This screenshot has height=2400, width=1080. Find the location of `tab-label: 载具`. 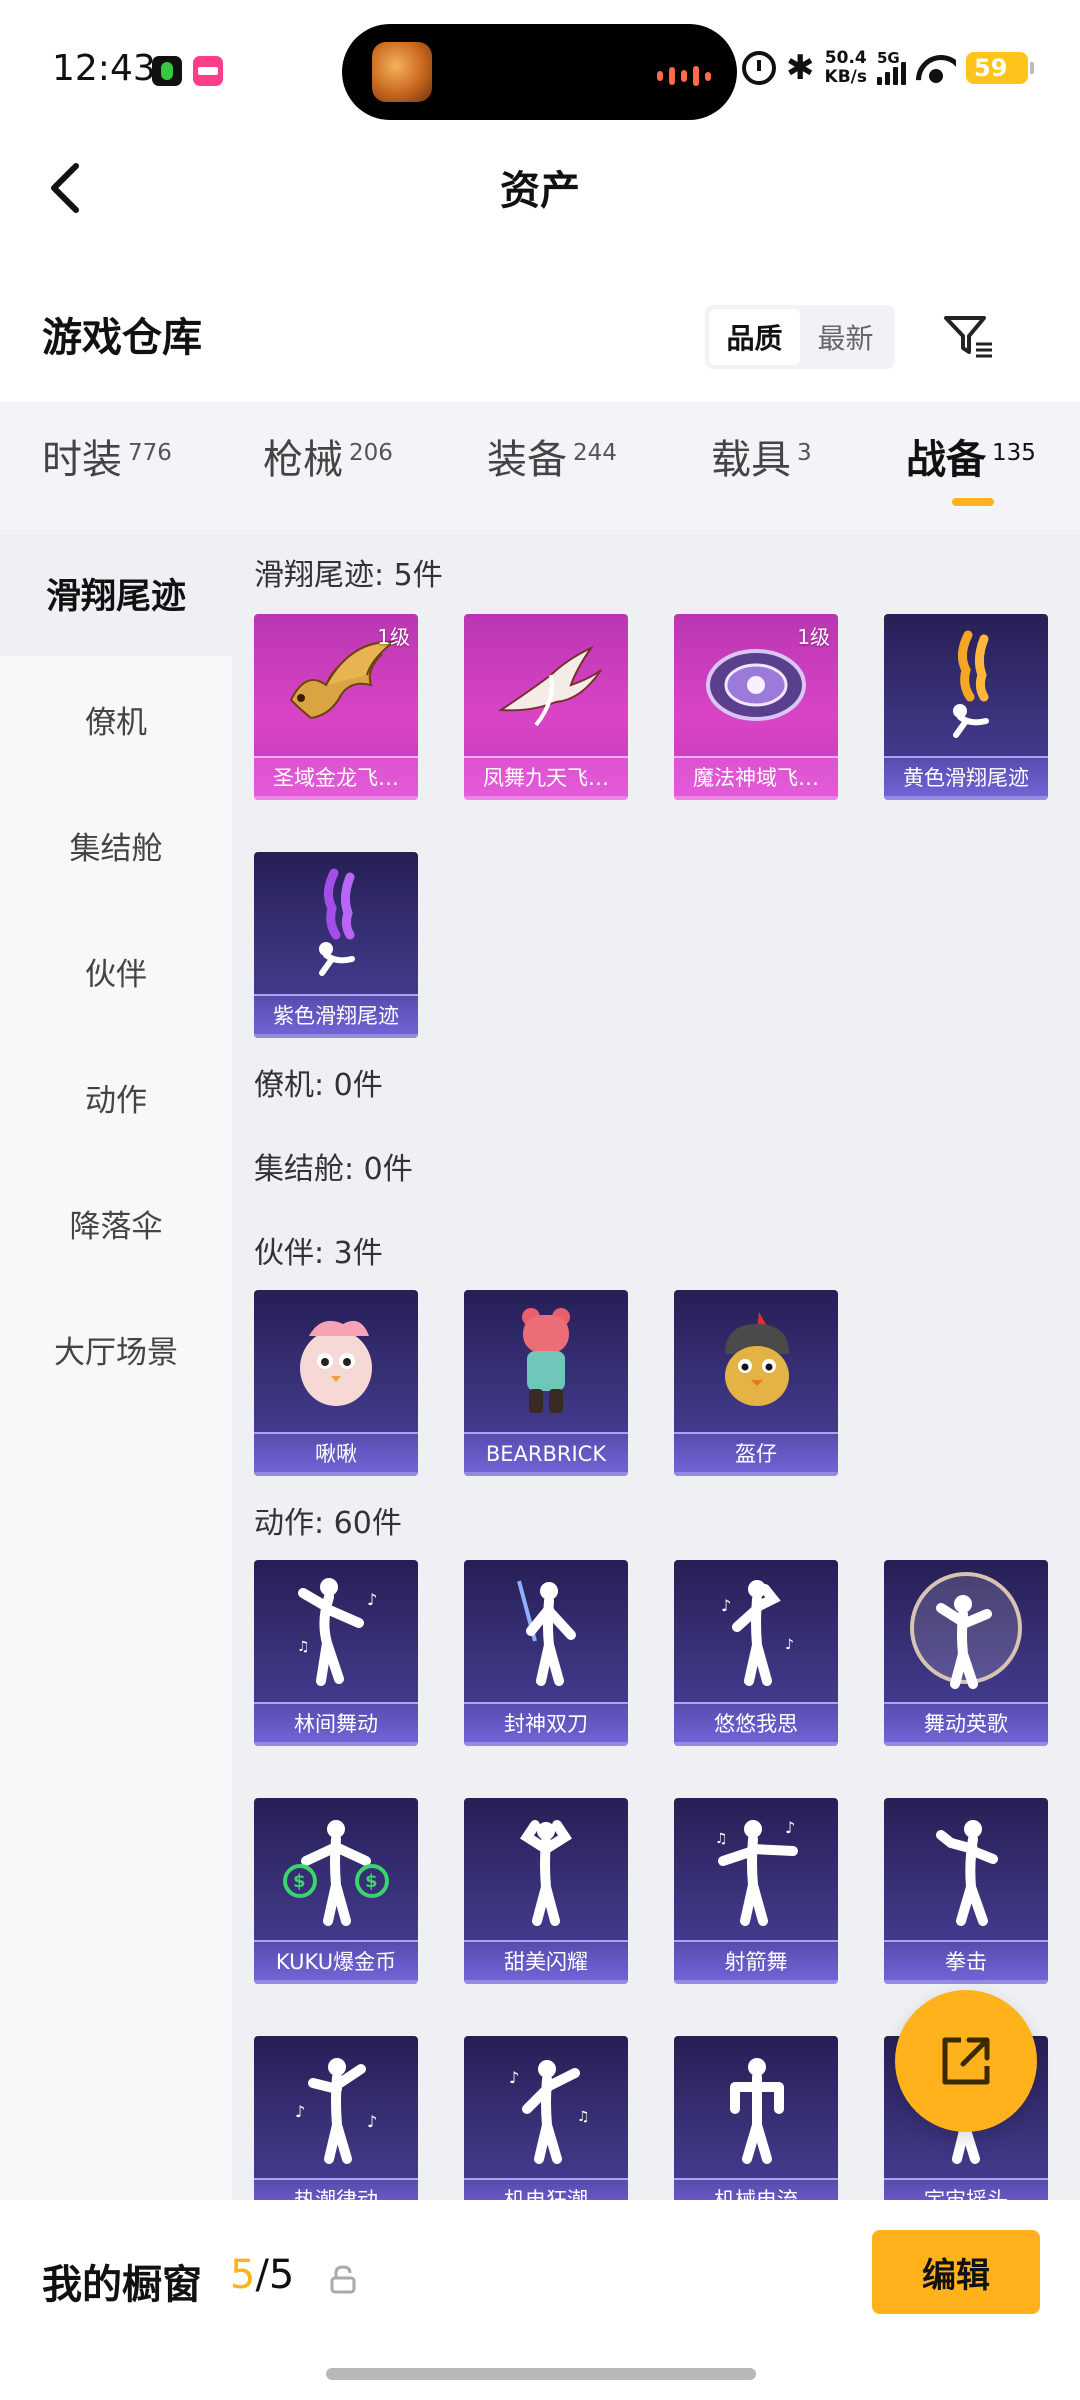

tab-label: 载具 is located at coordinates (751, 460).